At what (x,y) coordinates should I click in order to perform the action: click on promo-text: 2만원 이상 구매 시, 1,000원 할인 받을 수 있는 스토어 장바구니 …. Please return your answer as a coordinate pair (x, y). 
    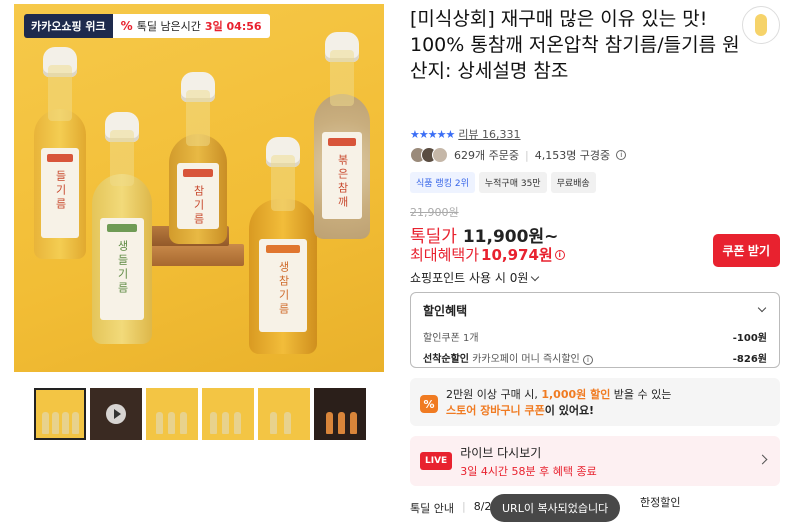
    Looking at the image, I should click on (559, 402).